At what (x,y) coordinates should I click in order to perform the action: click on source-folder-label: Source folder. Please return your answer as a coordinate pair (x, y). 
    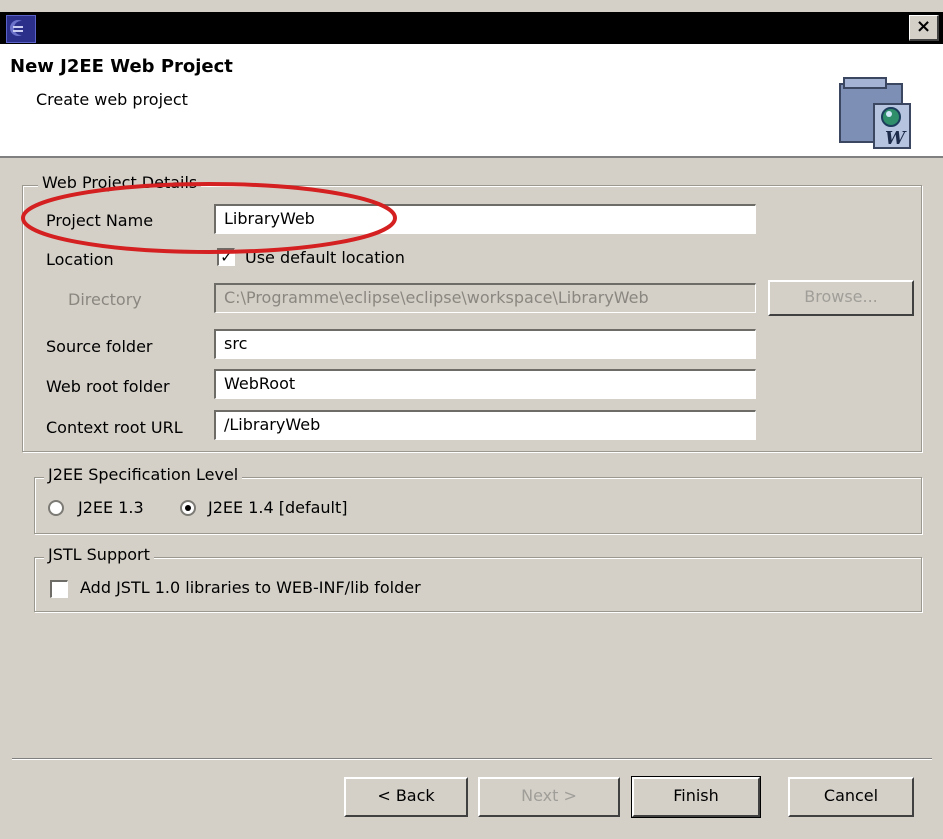
    Looking at the image, I should click on (99, 346).